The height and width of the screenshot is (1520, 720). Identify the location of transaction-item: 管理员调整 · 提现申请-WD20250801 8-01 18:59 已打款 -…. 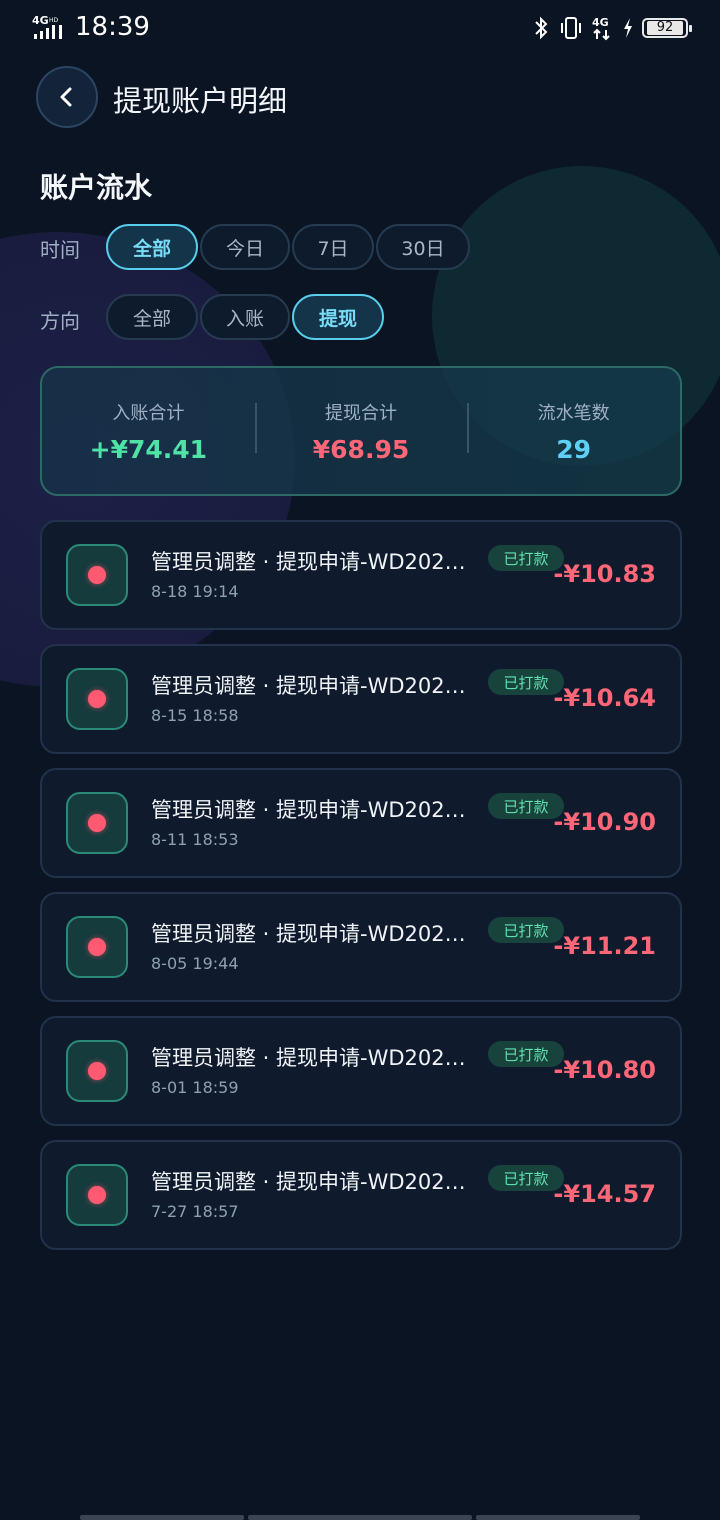
(361, 1071).